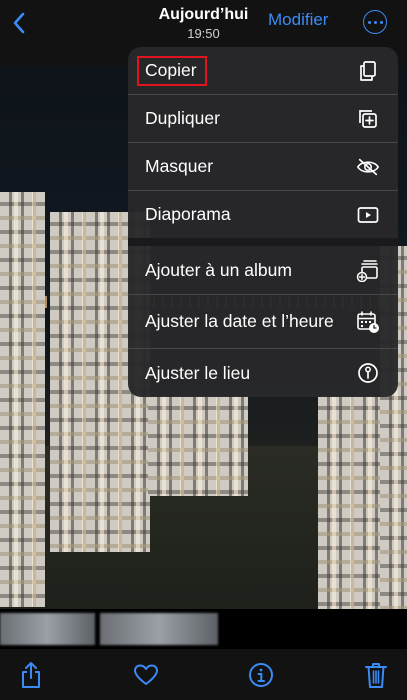 Image resolution: width=407 pixels, height=700 pixels. I want to click on menu-item-label: Ajuster la date et l’heure, so click(239, 321).